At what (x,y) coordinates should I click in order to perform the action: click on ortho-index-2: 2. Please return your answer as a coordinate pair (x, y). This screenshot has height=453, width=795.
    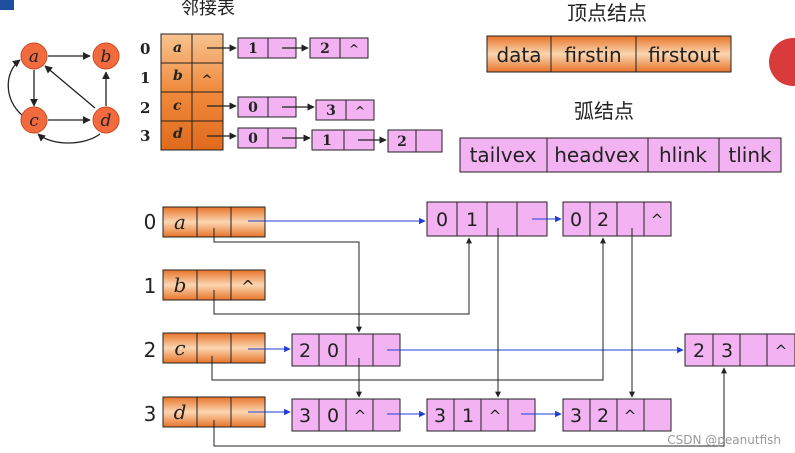
    Looking at the image, I should click on (150, 350).